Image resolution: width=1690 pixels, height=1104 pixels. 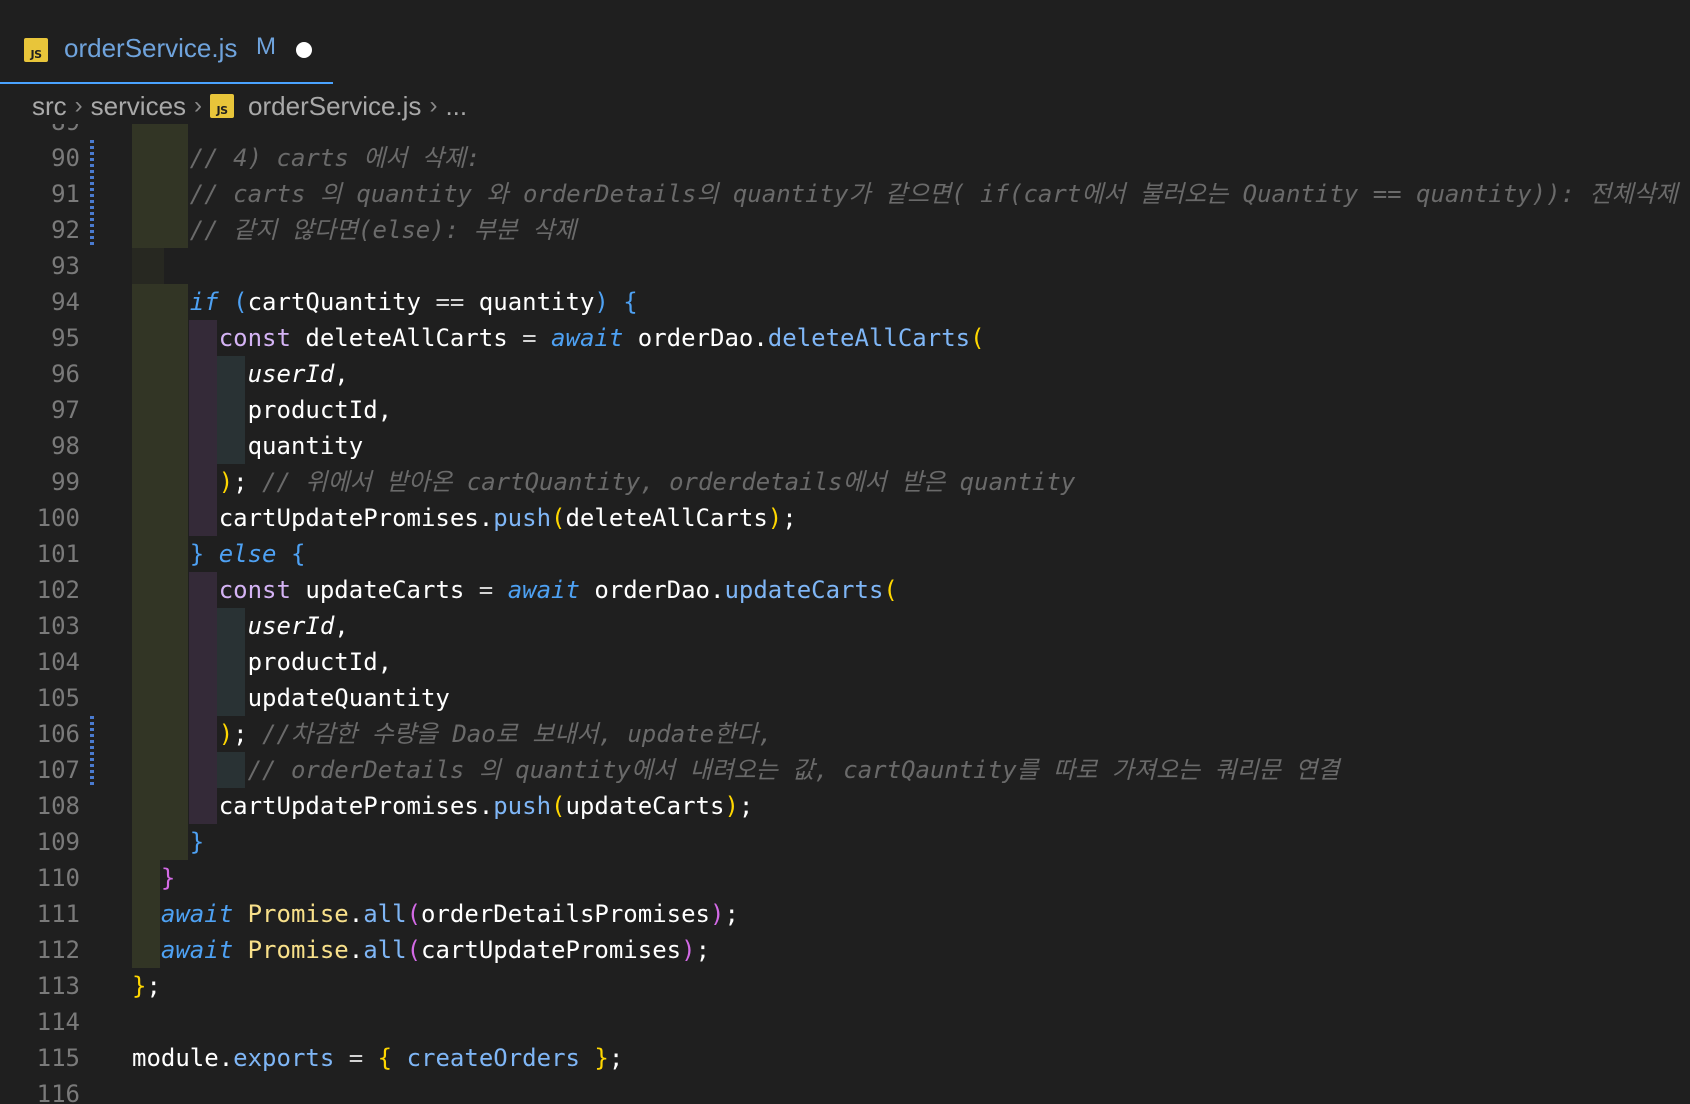 What do you see at coordinates (58, 1022) in the screenshot?
I see `line-number: 114` at bounding box center [58, 1022].